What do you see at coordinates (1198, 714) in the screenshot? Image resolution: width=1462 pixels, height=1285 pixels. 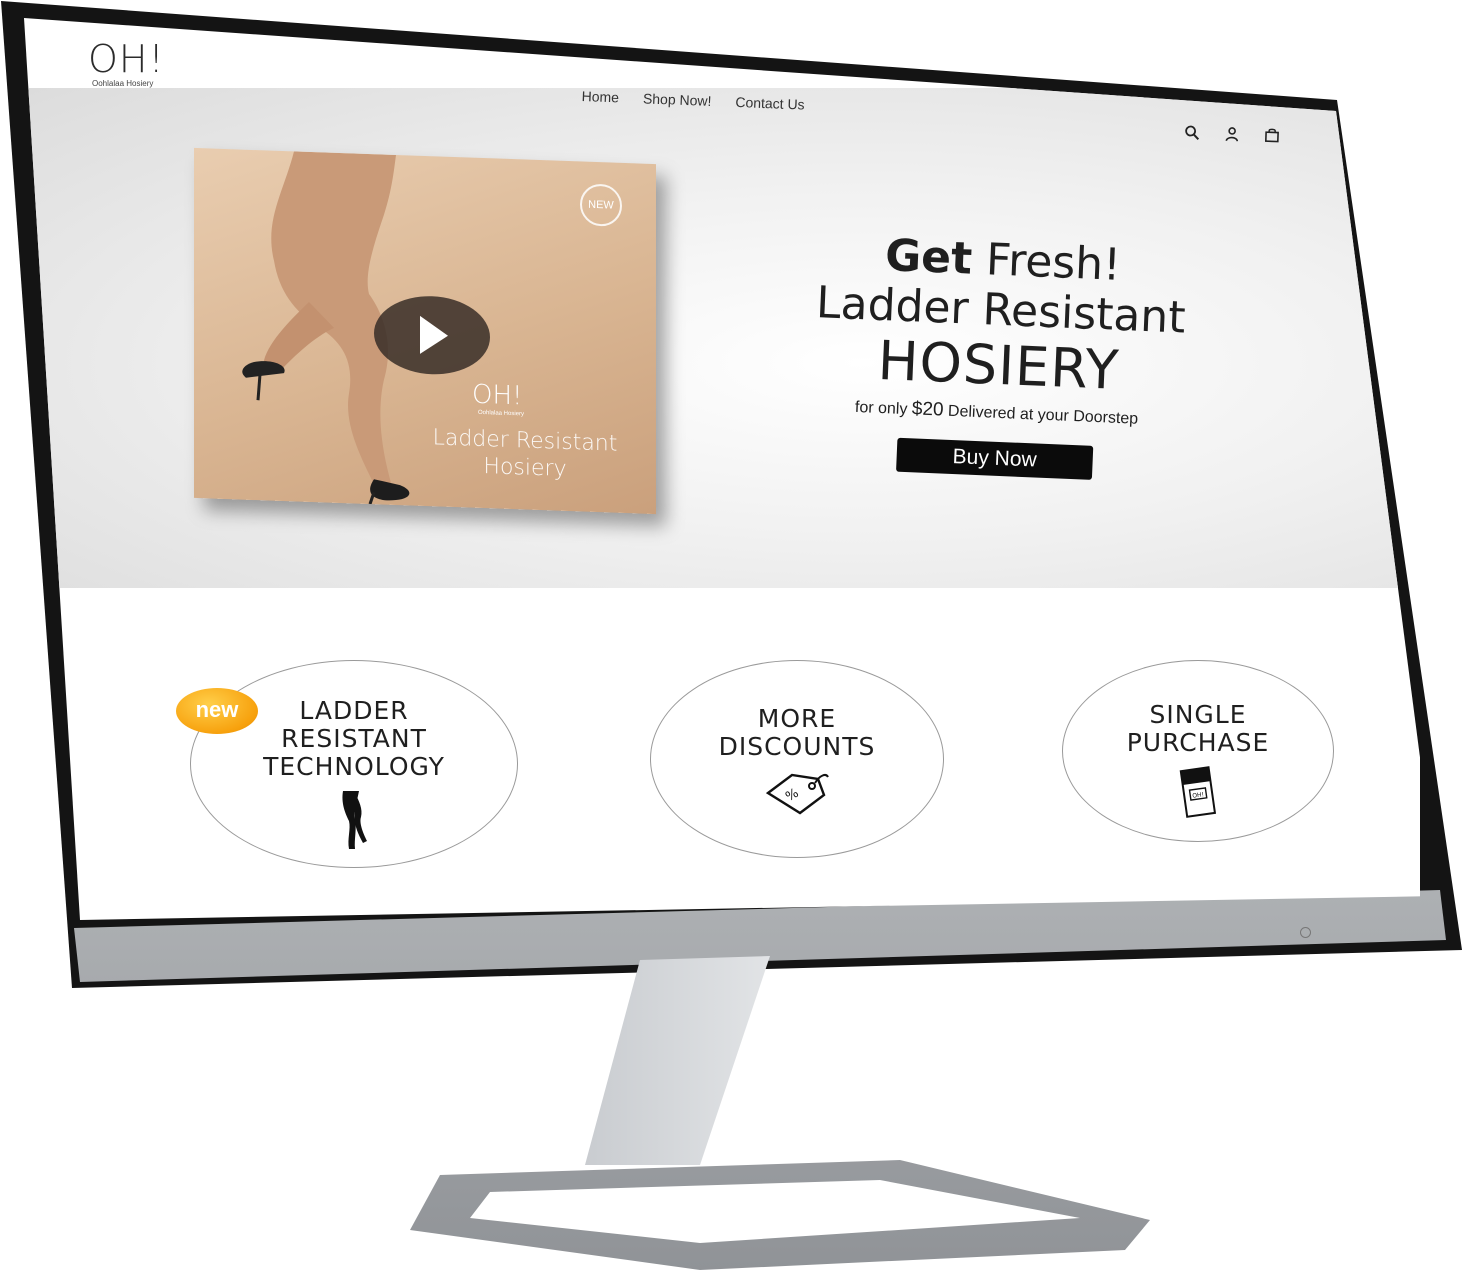 I see `feature-title-line1: SINGLE` at bounding box center [1198, 714].